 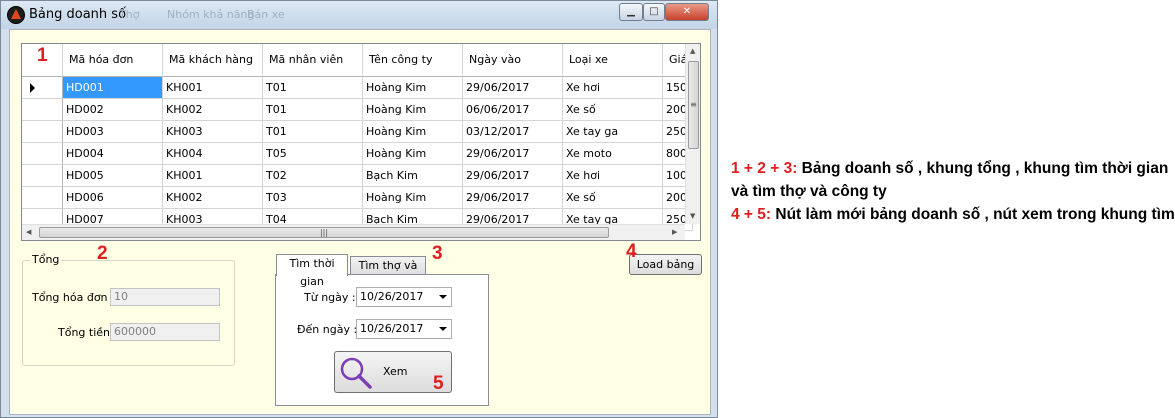 I want to click on minimize-button: ▁, so click(x=631, y=12).